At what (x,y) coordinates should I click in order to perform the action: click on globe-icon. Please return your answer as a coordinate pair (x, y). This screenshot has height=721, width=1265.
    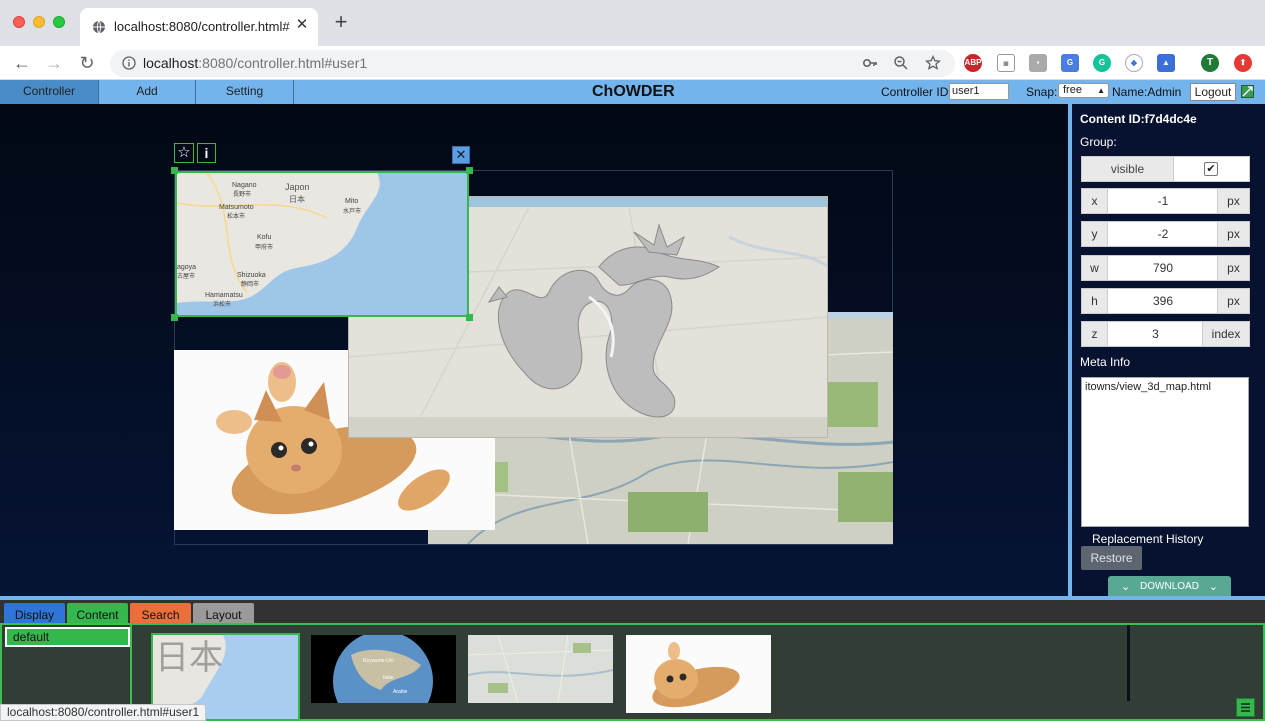
    Looking at the image, I should click on (99, 27).